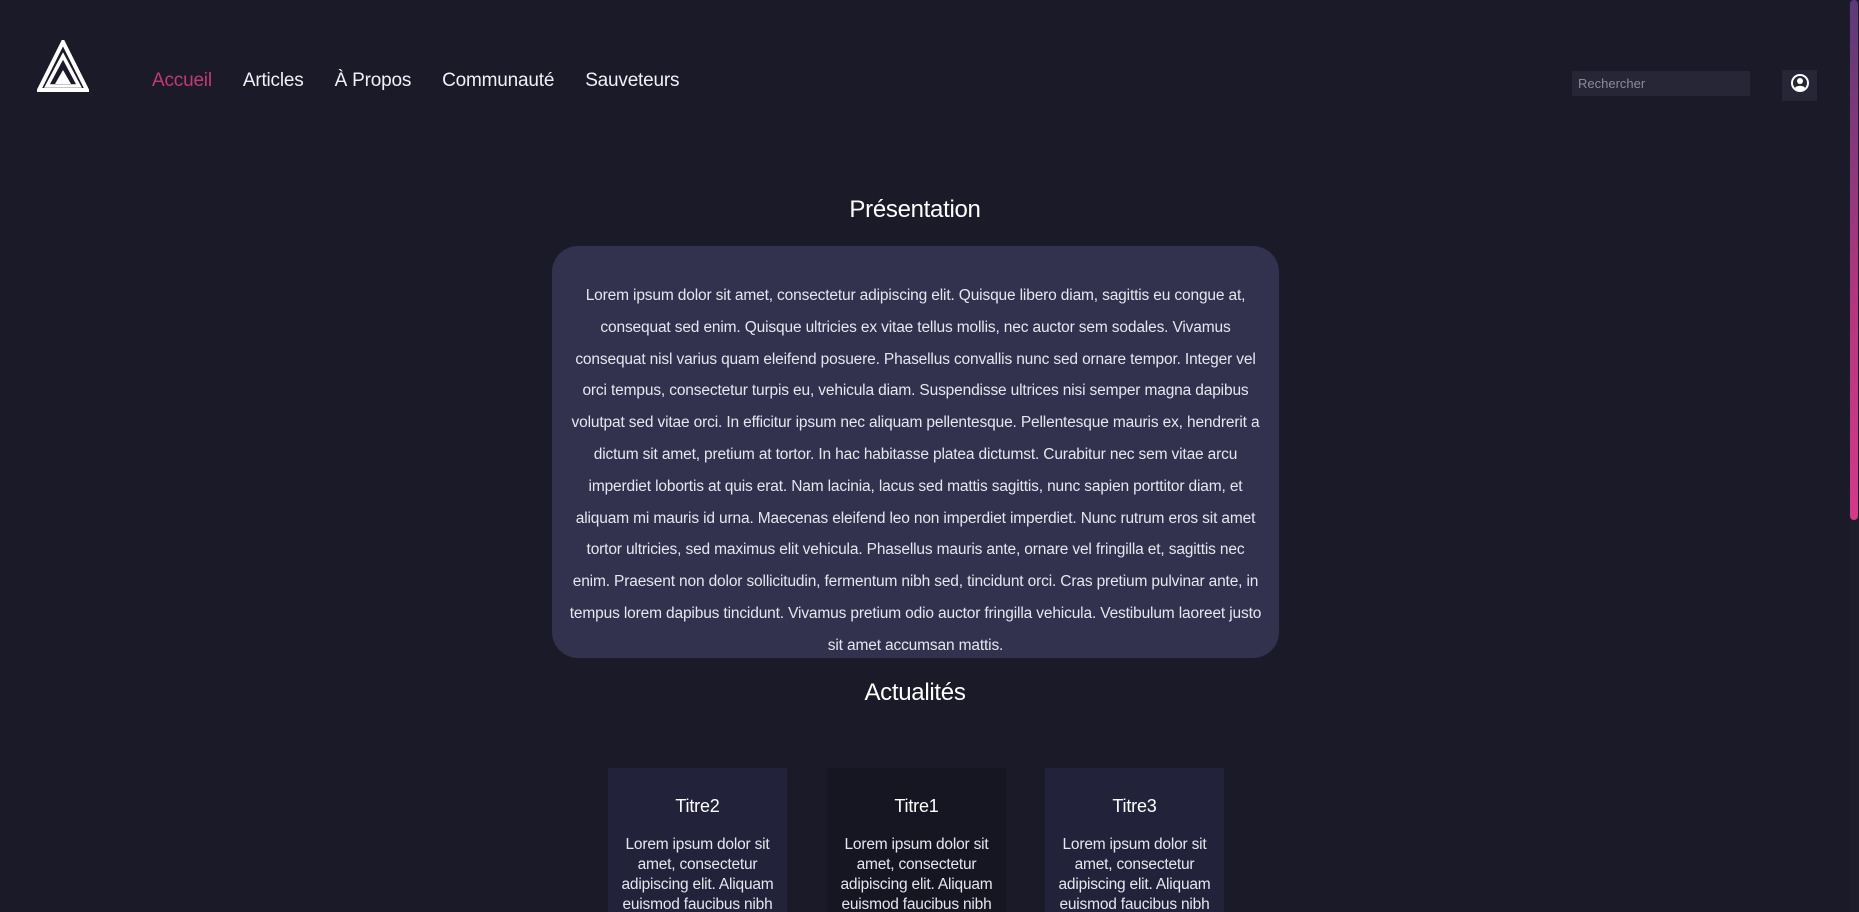  What do you see at coordinates (915, 692) in the screenshot?
I see `news-heading: Actualités` at bounding box center [915, 692].